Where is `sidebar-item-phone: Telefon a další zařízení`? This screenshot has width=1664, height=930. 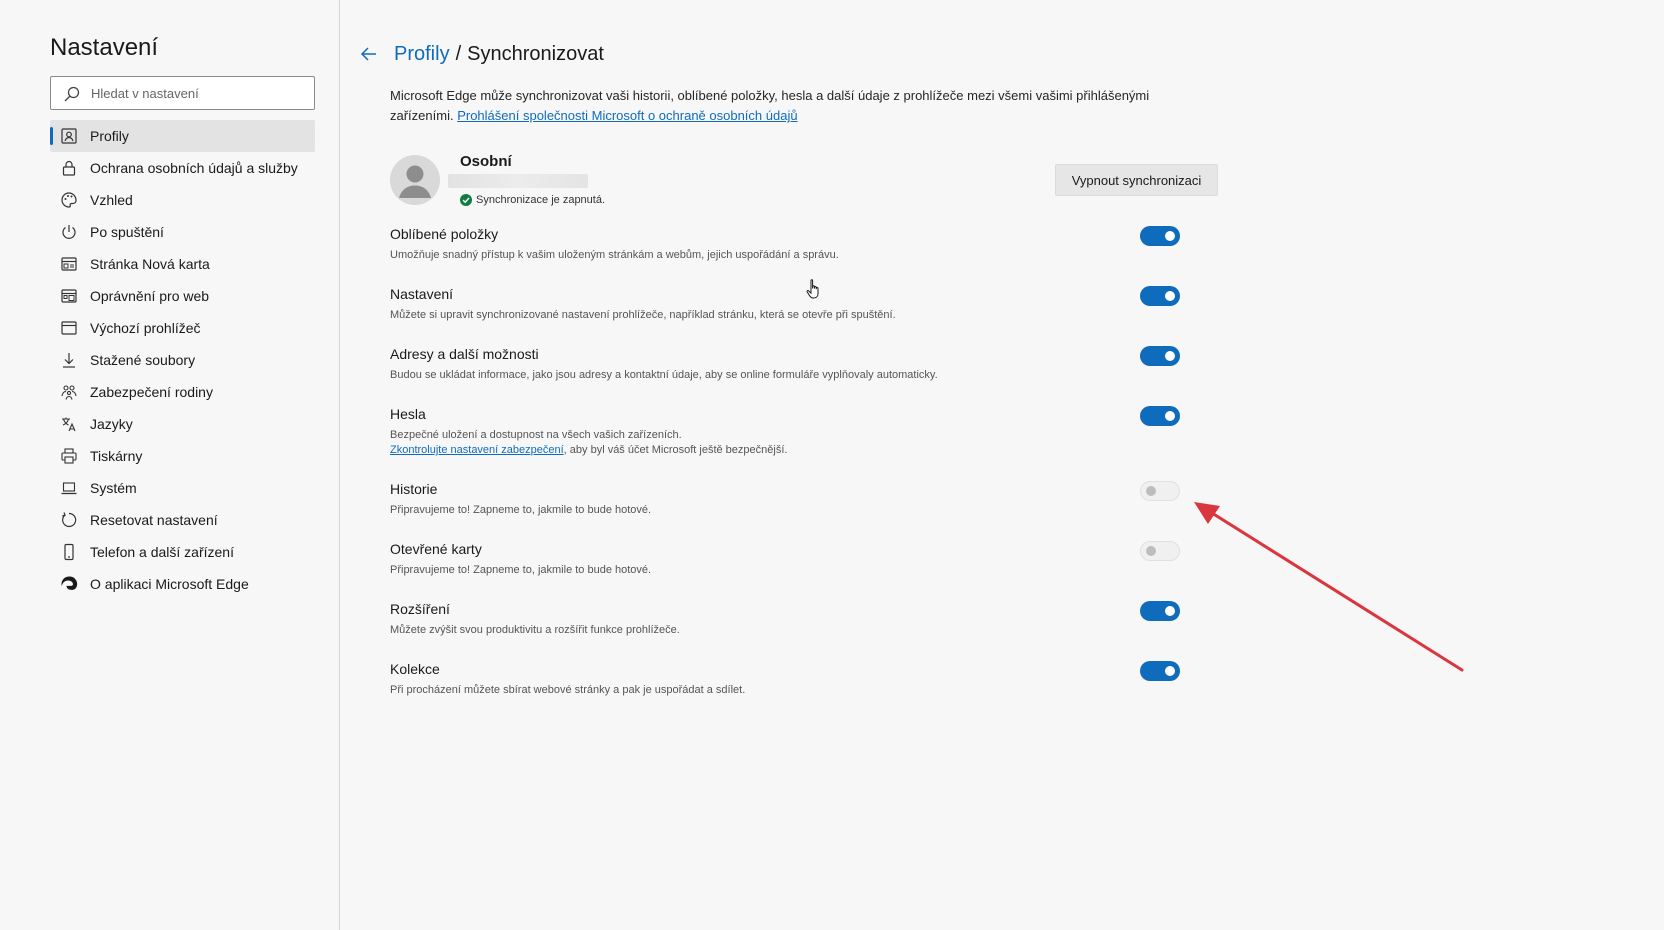 sidebar-item-phone: Telefon a další zařízení is located at coordinates (182, 552).